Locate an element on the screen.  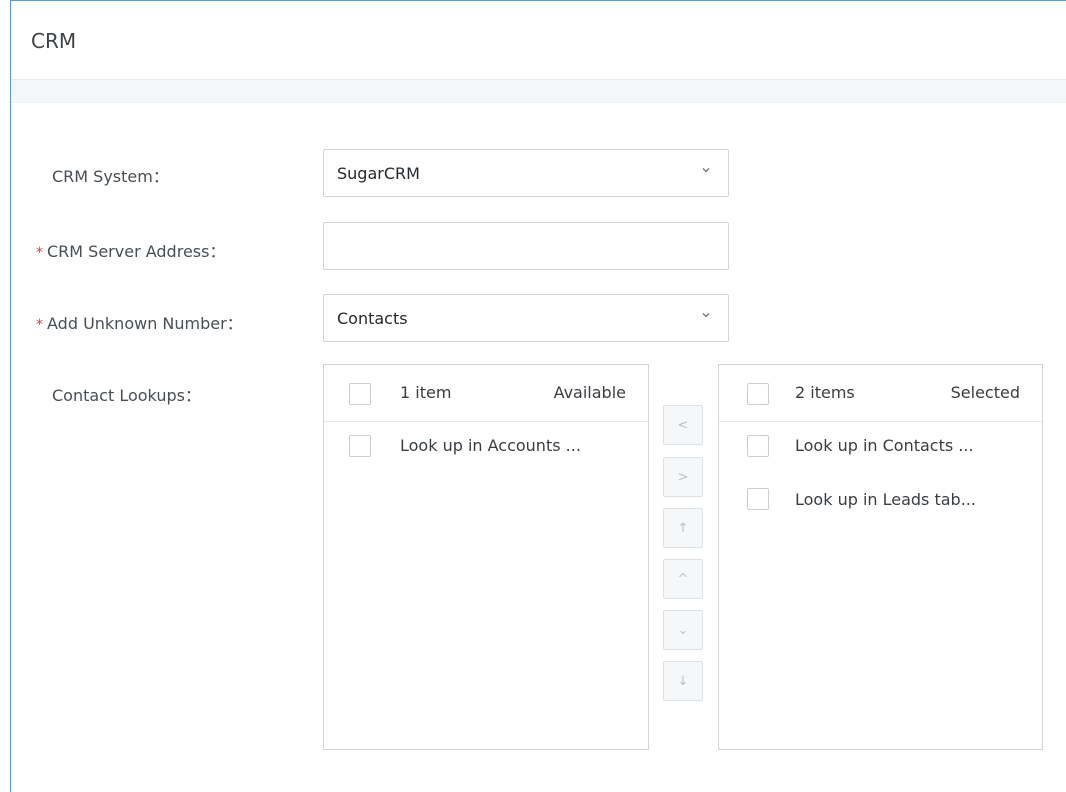
selected-count: 2 items is located at coordinates (825, 392).